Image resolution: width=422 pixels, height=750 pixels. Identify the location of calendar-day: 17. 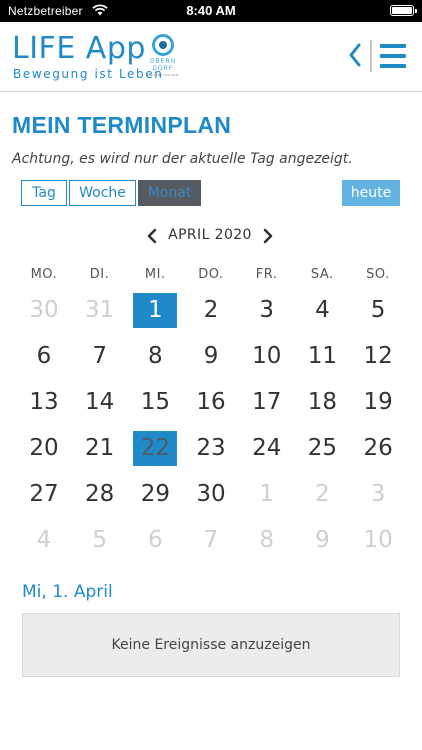
(267, 403).